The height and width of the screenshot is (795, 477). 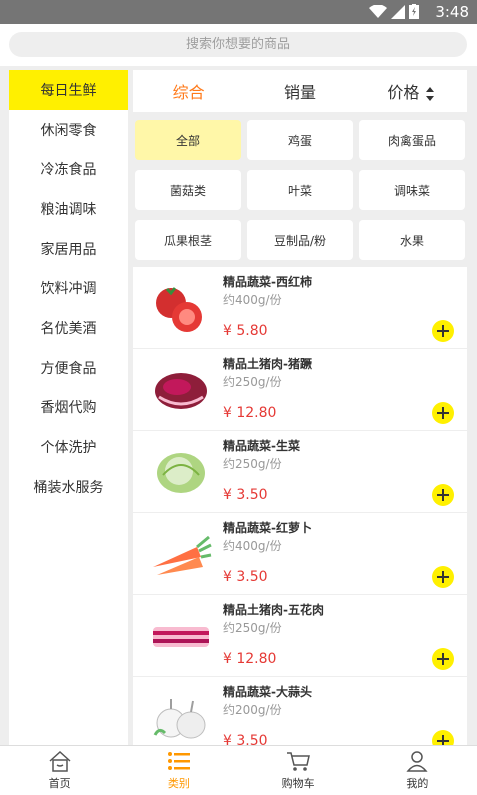 What do you see at coordinates (412, 140) in the screenshot?
I see `chip: 肉禽蛋品` at bounding box center [412, 140].